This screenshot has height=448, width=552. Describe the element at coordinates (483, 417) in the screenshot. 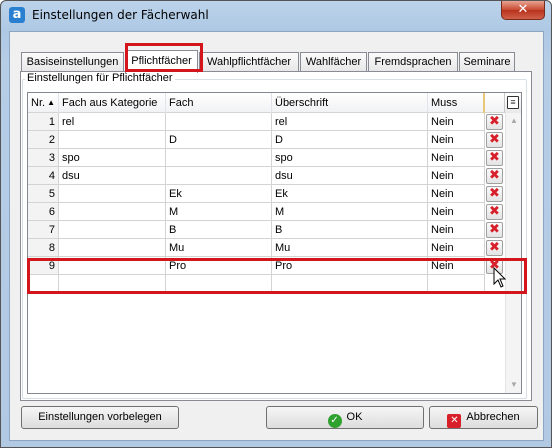

I see `cancel-button: ✕ Abbrechen` at that location.